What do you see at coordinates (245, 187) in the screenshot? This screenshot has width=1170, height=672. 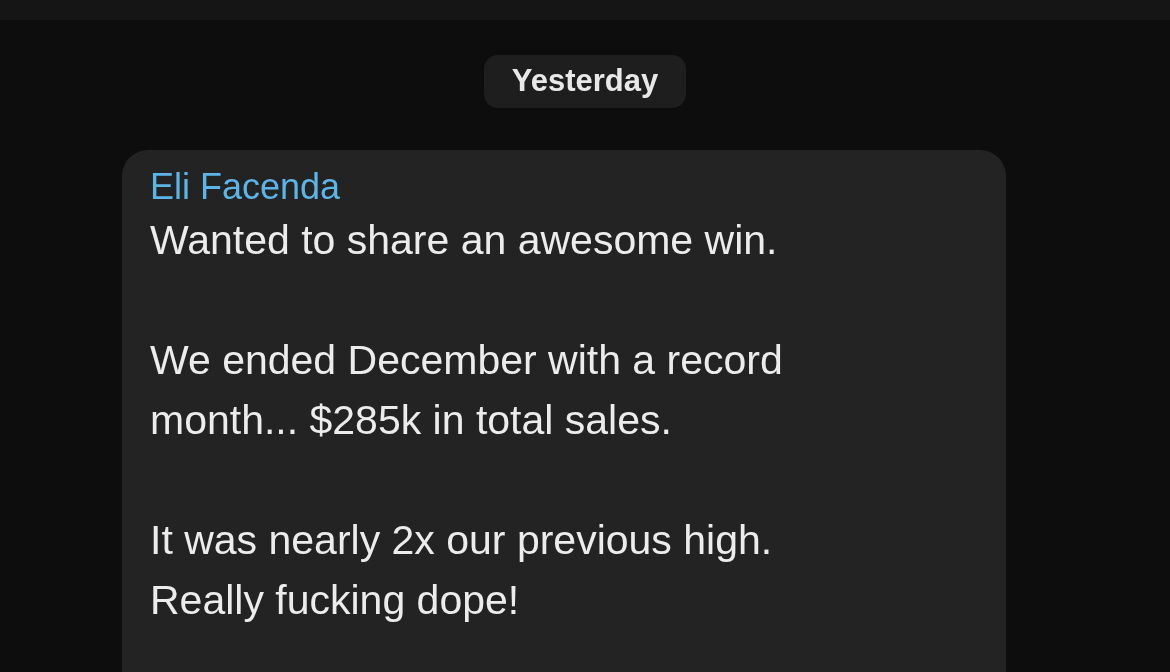 I see `sender-name: Eli Facenda` at bounding box center [245, 187].